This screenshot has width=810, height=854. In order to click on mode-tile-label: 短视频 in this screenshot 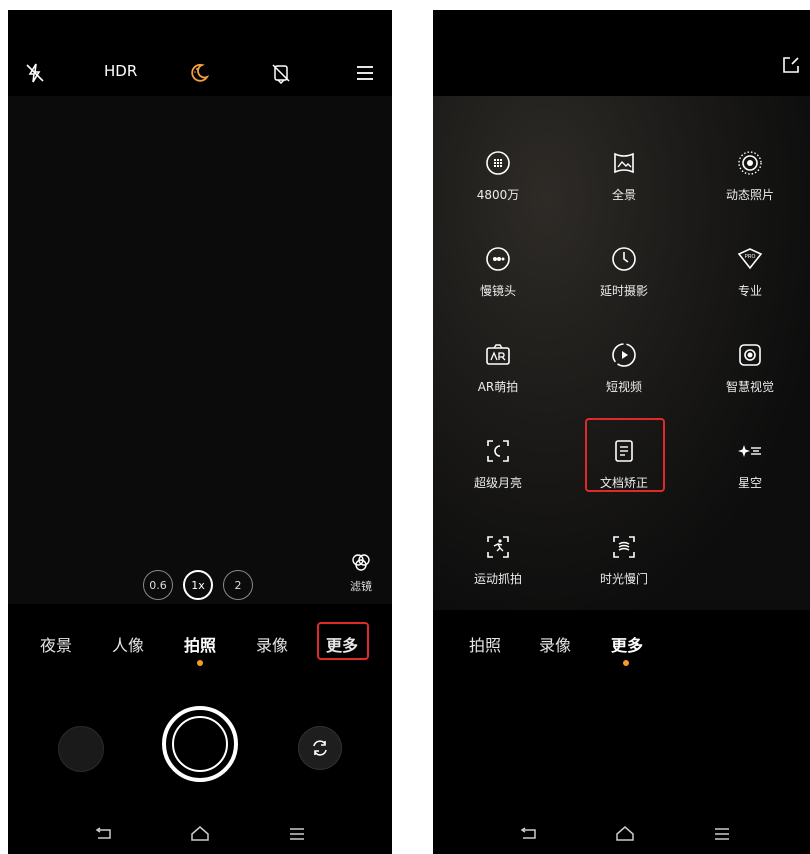, I will do `click(623, 387)`.